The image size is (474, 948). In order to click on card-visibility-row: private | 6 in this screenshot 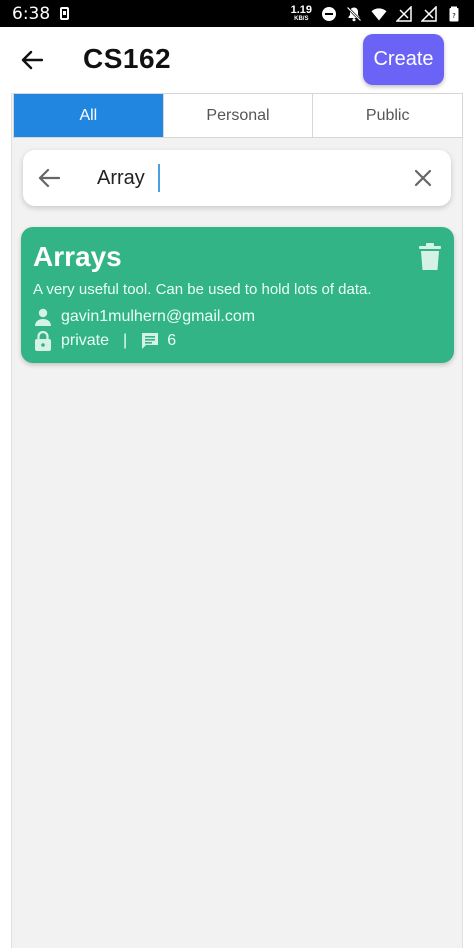, I will do `click(104, 341)`.